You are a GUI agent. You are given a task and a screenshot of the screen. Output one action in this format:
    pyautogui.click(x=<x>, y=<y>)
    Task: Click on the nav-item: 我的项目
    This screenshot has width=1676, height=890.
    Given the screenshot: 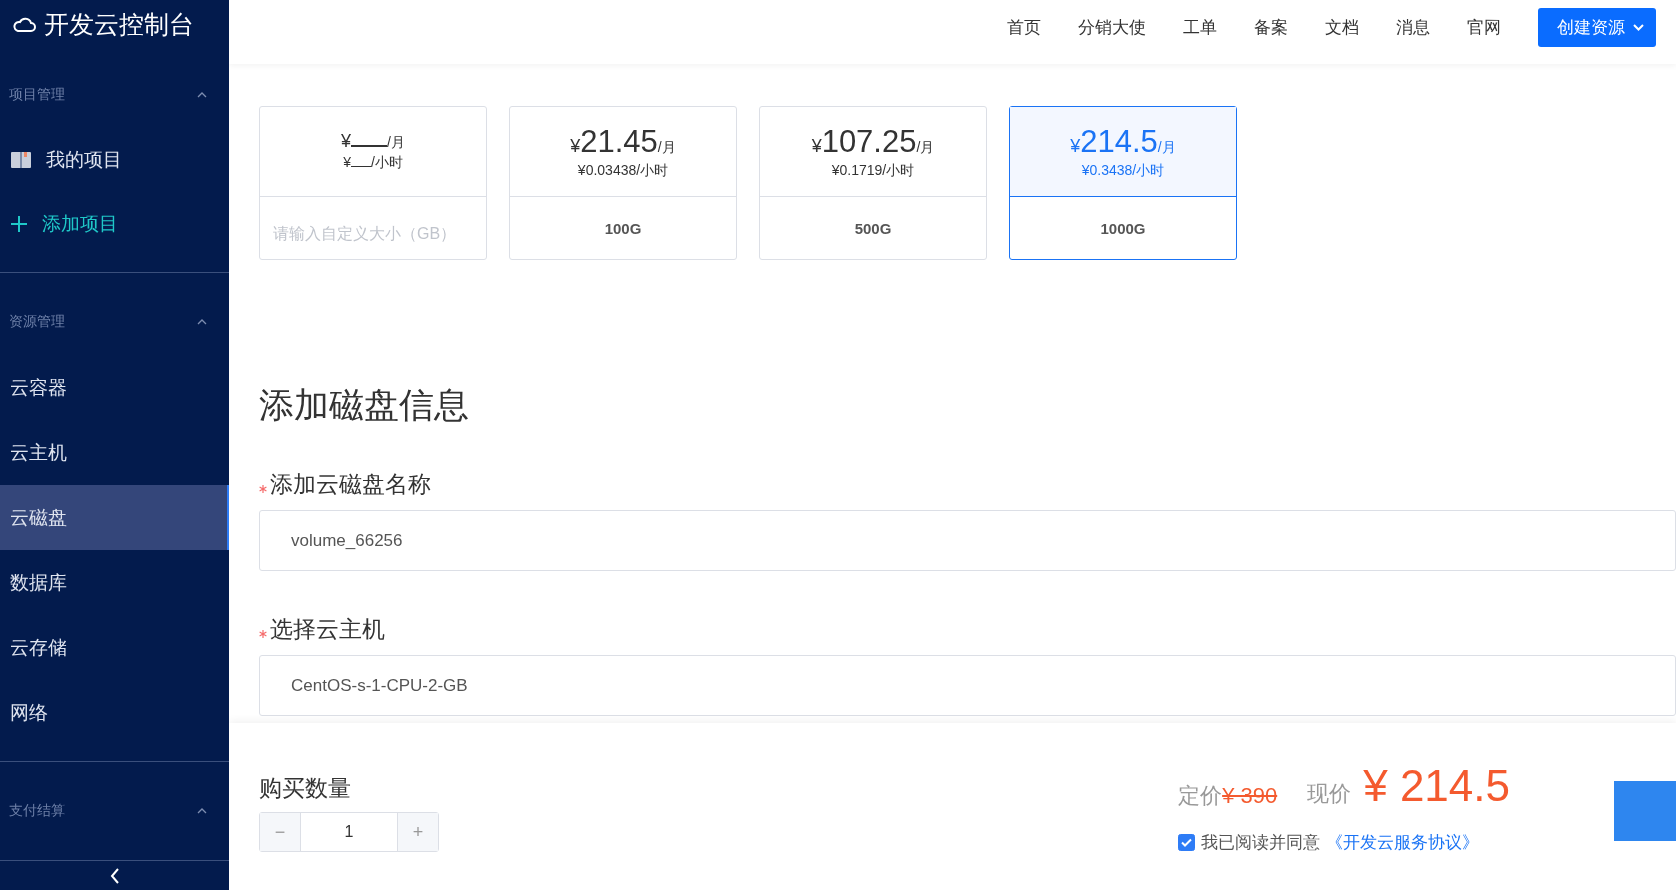 What is the action you would take?
    pyautogui.click(x=114, y=160)
    